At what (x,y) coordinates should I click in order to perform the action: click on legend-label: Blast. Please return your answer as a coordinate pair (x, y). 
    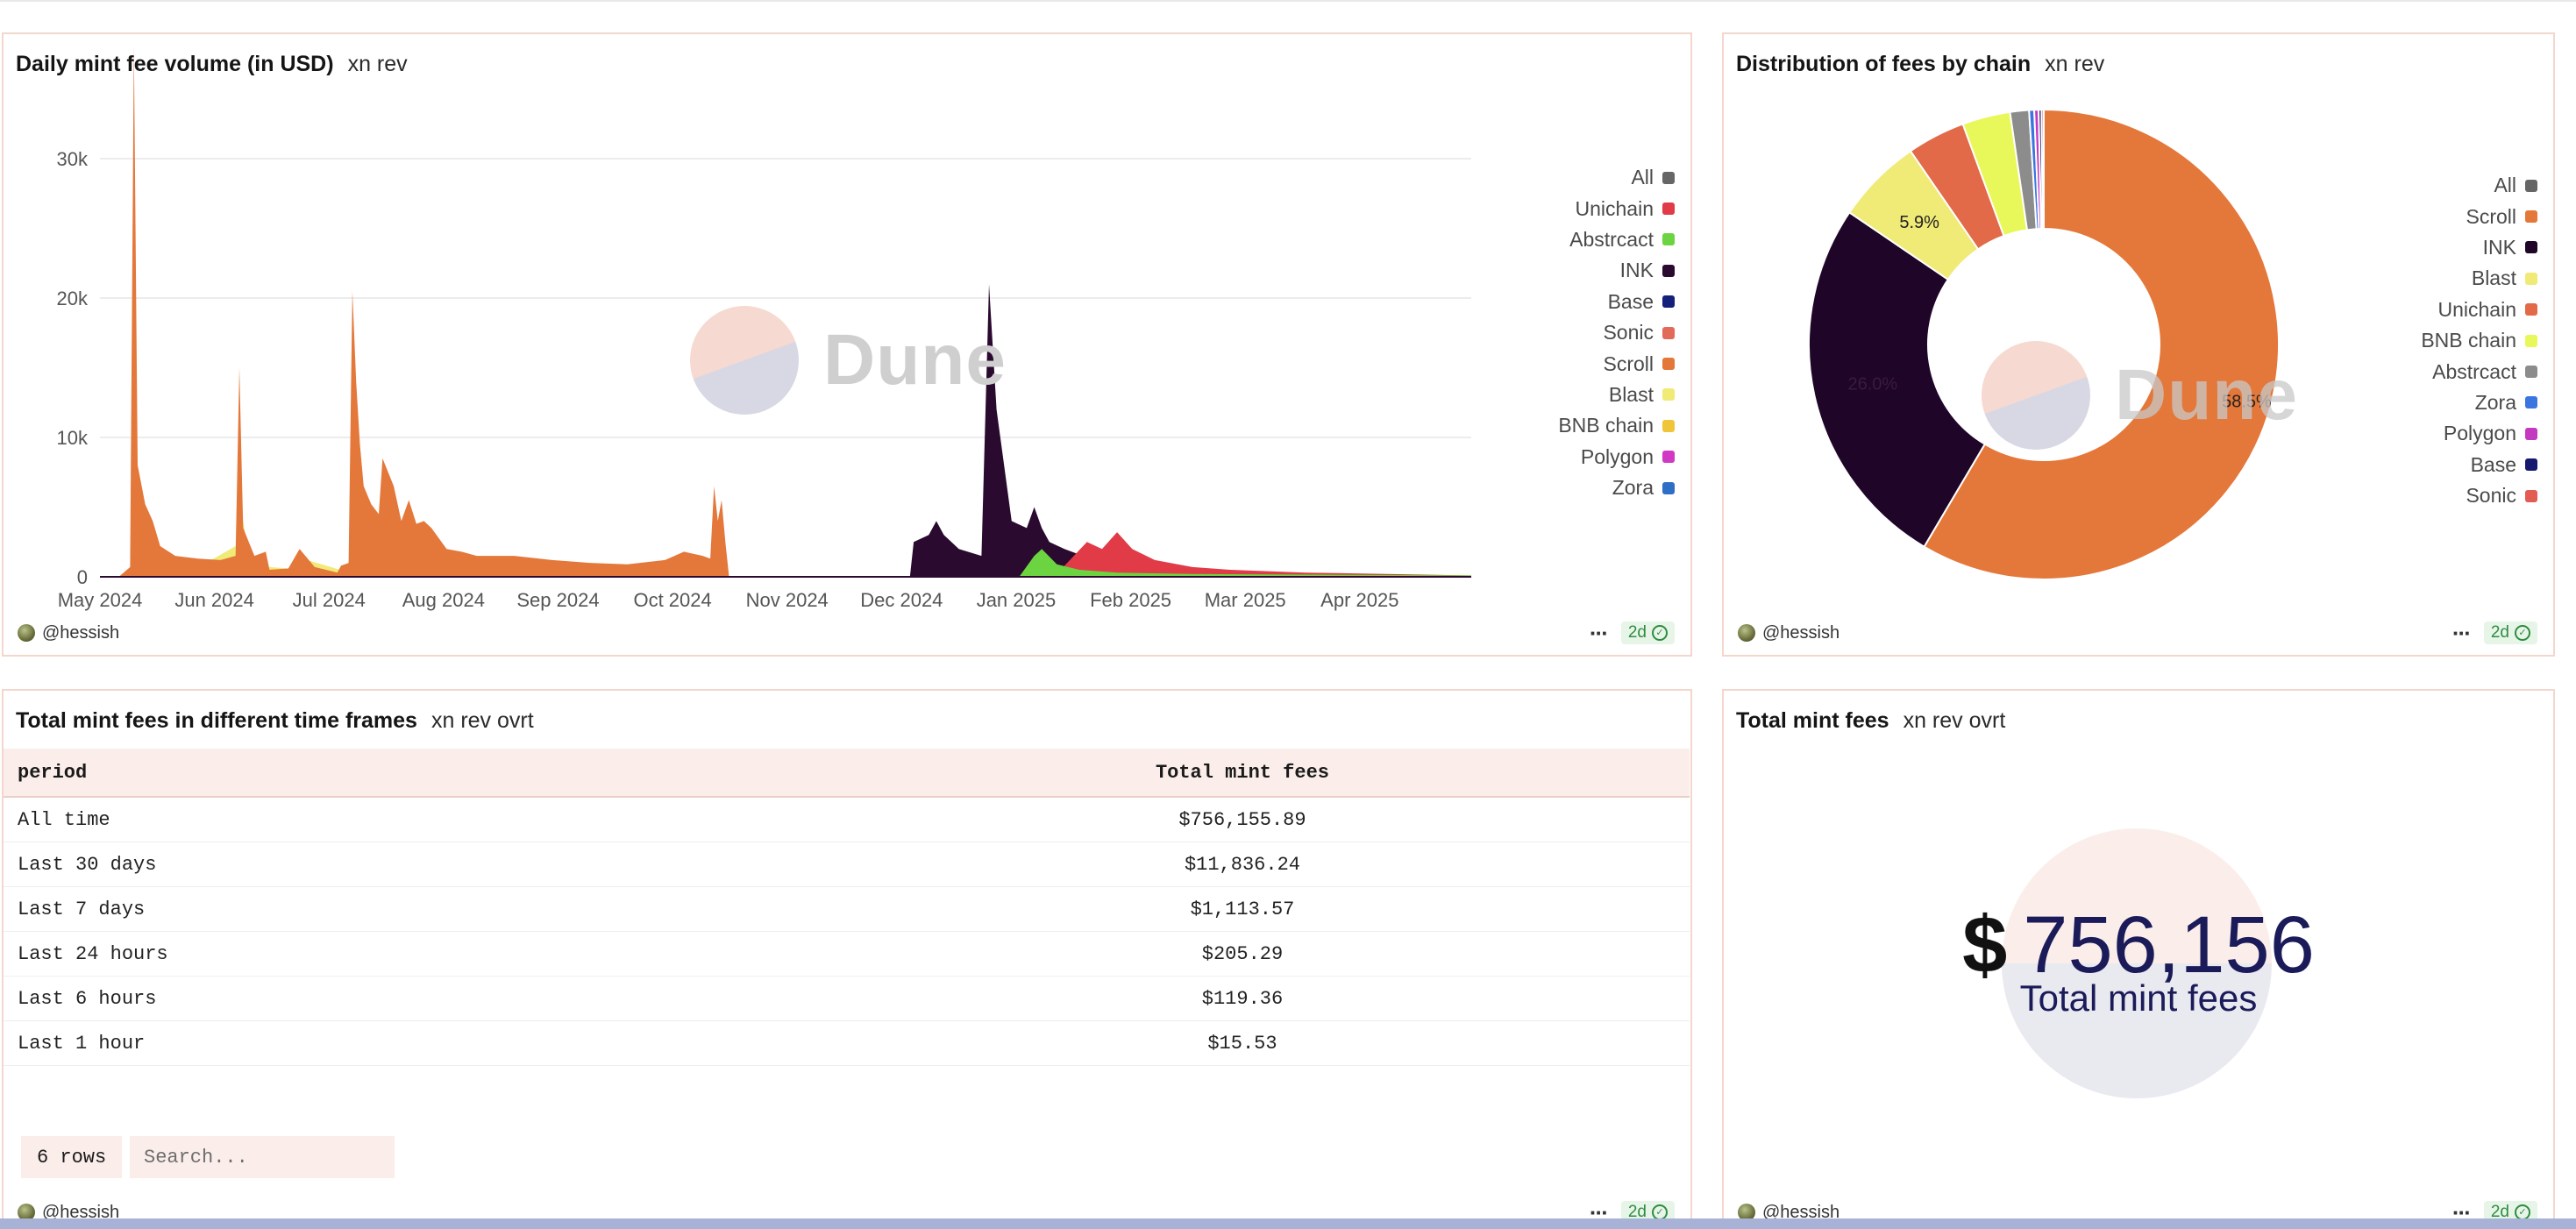
    Looking at the image, I should click on (1631, 394).